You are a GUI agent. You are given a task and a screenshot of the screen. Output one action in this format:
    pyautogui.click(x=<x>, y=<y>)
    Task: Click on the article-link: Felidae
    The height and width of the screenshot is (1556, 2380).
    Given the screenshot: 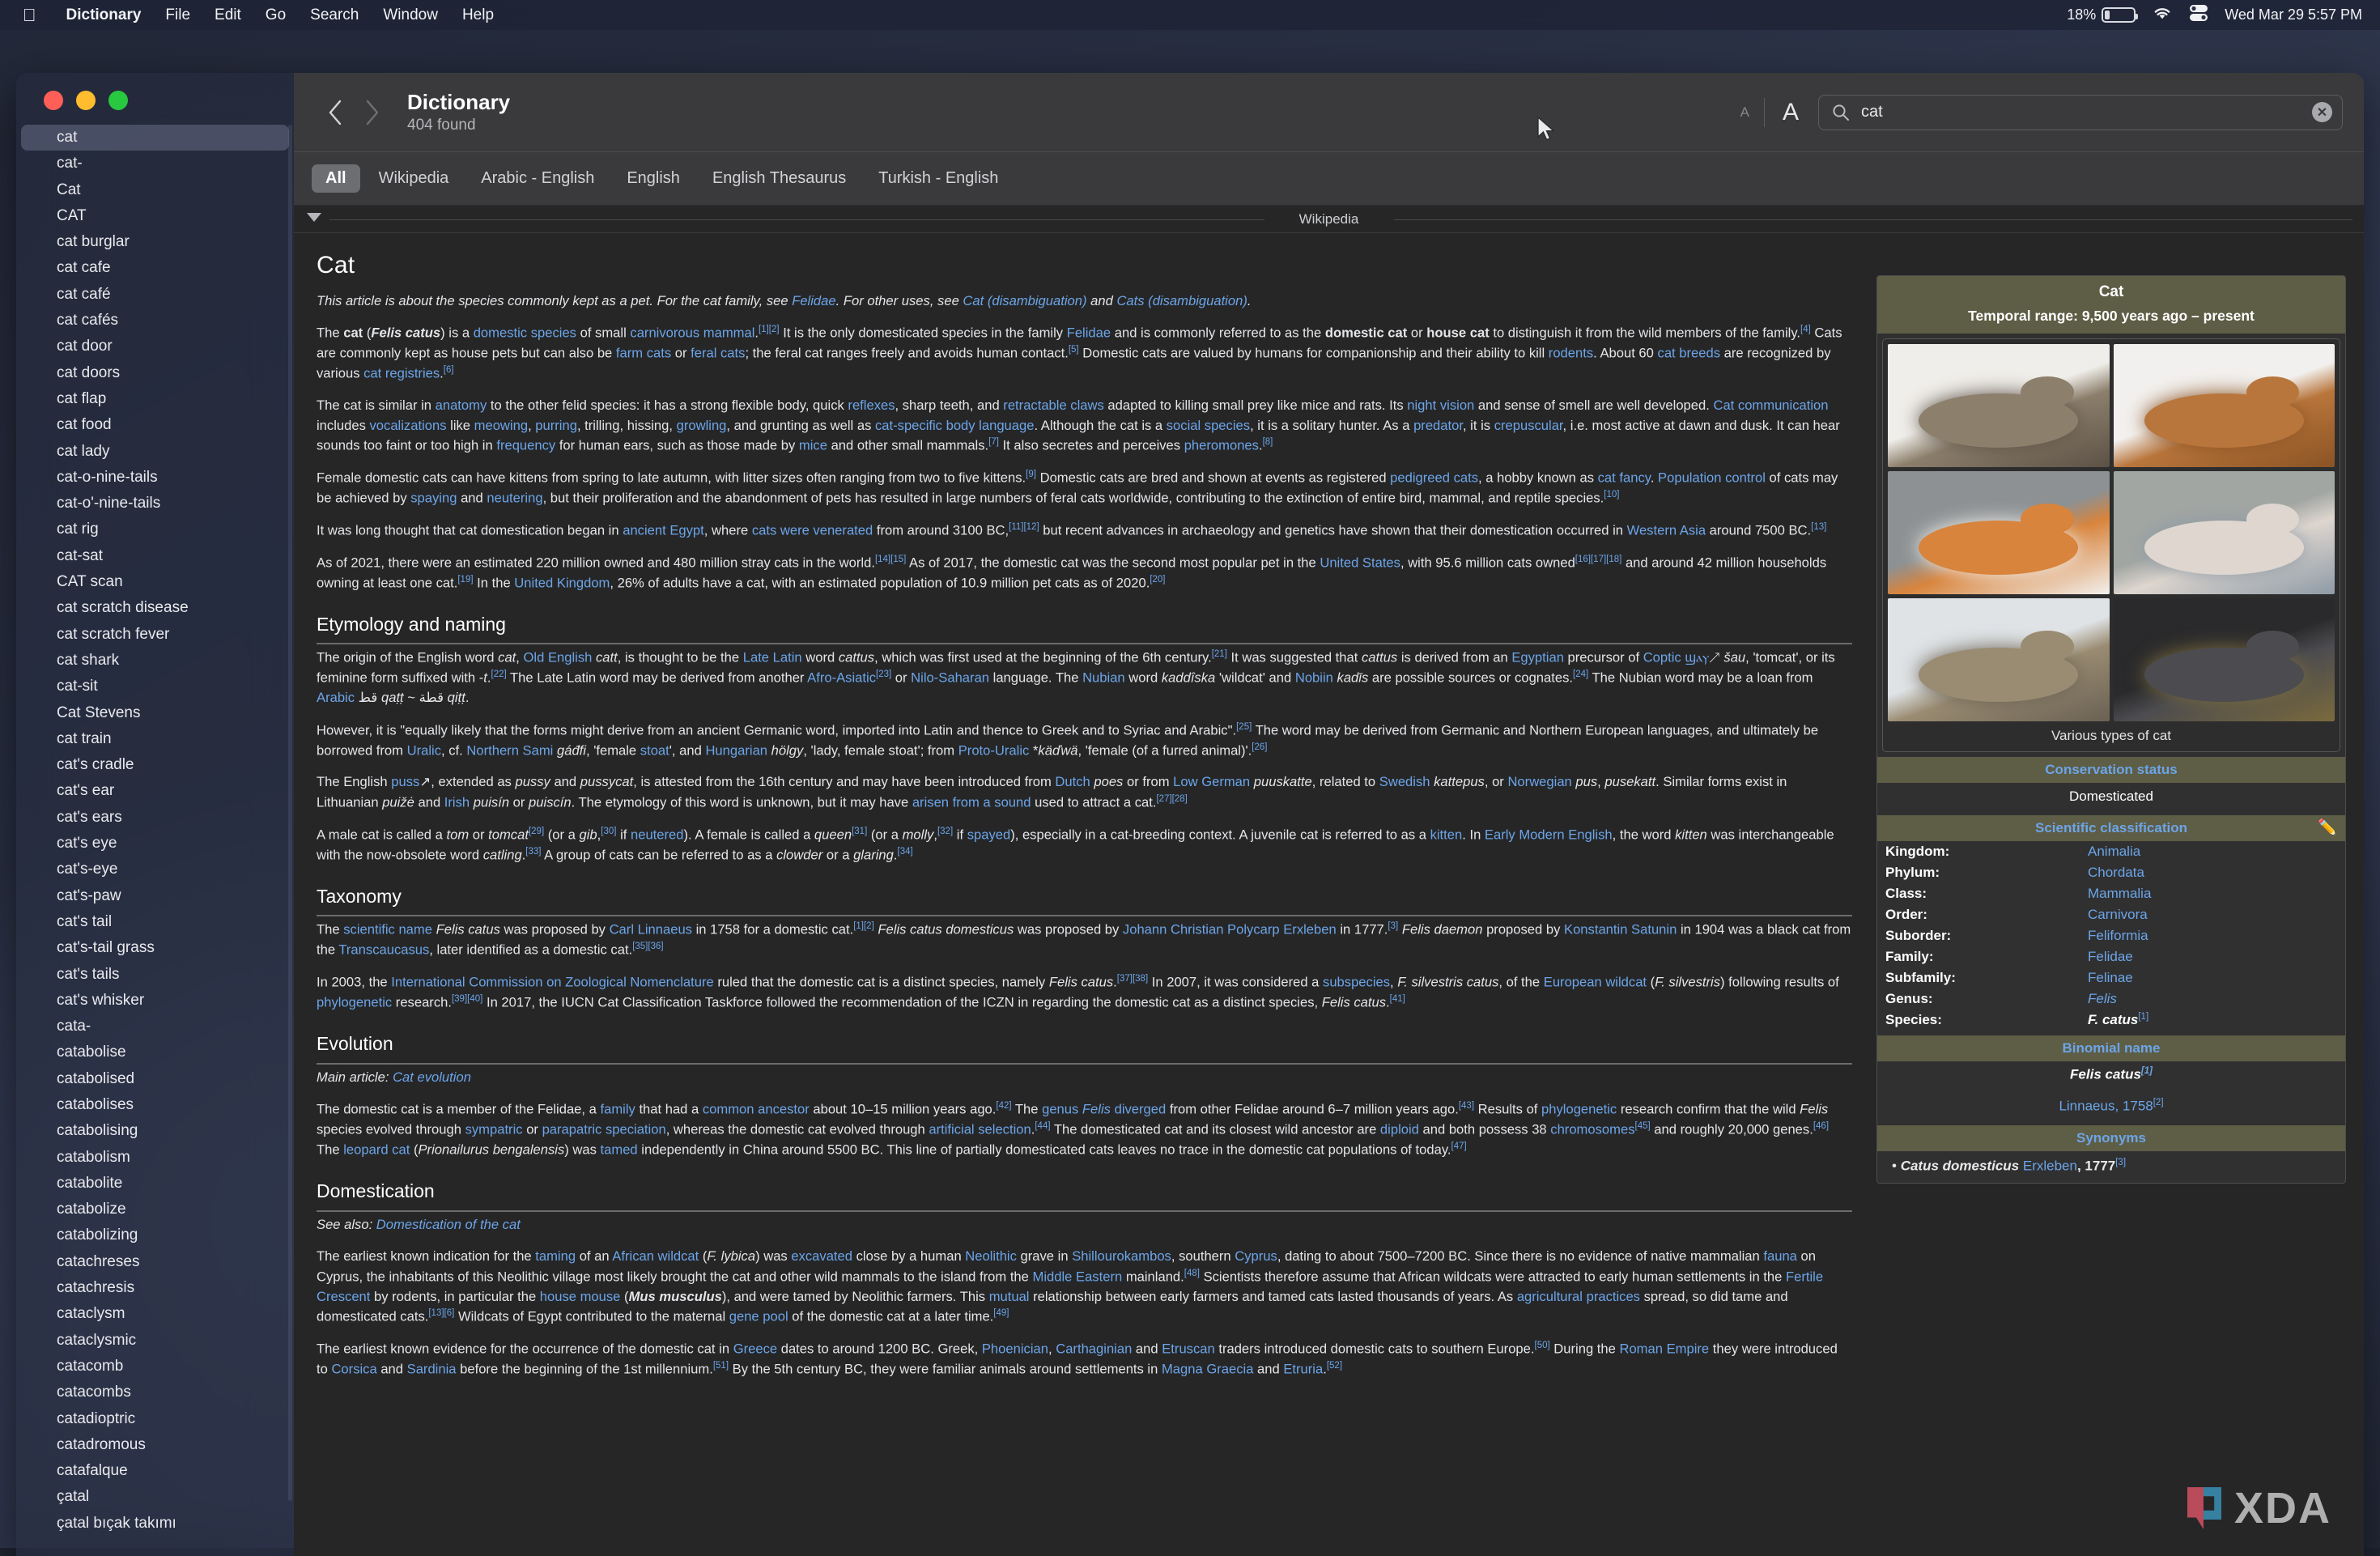 What is the action you would take?
    pyautogui.click(x=1089, y=333)
    